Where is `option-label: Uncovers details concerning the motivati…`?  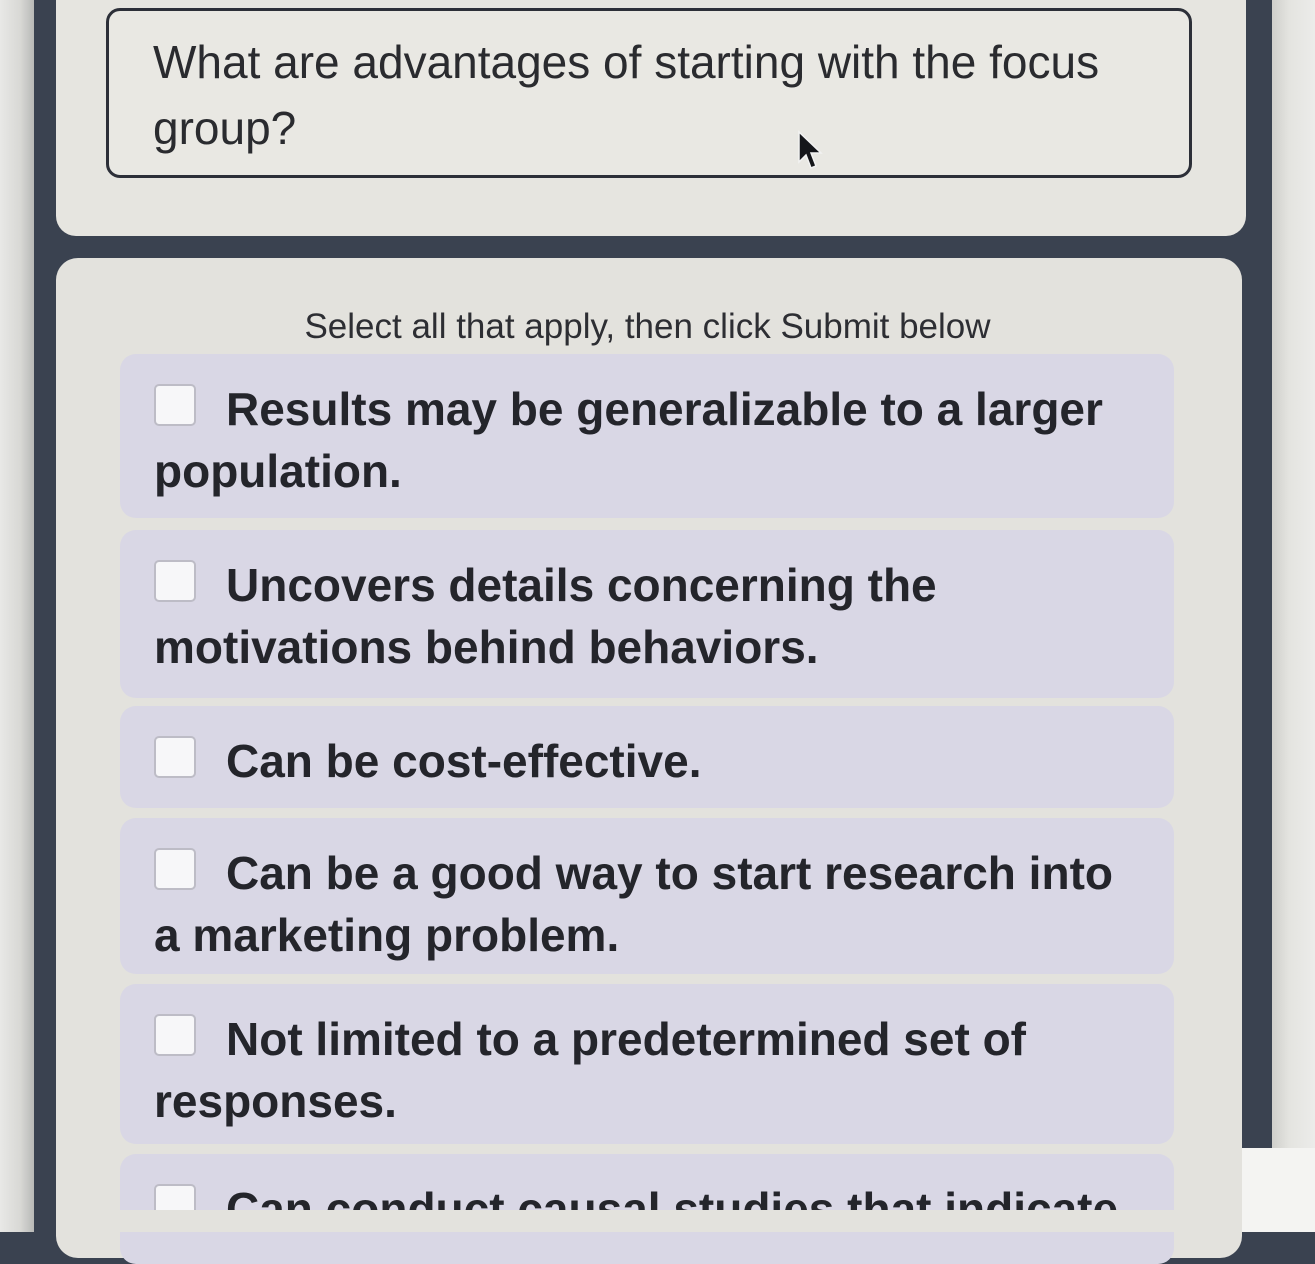
option-label: Uncovers details concerning the motivati… is located at coordinates (545, 616).